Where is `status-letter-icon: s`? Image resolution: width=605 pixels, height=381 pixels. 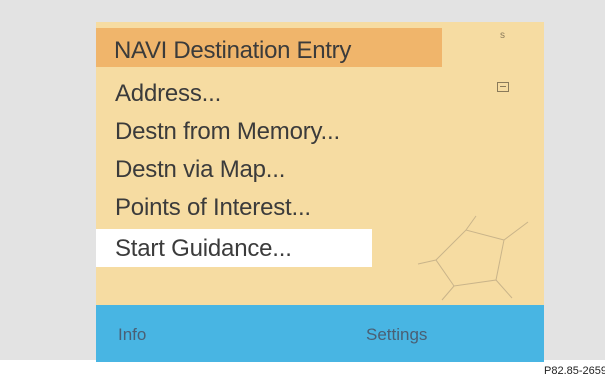 status-letter-icon: s is located at coordinates (502, 35).